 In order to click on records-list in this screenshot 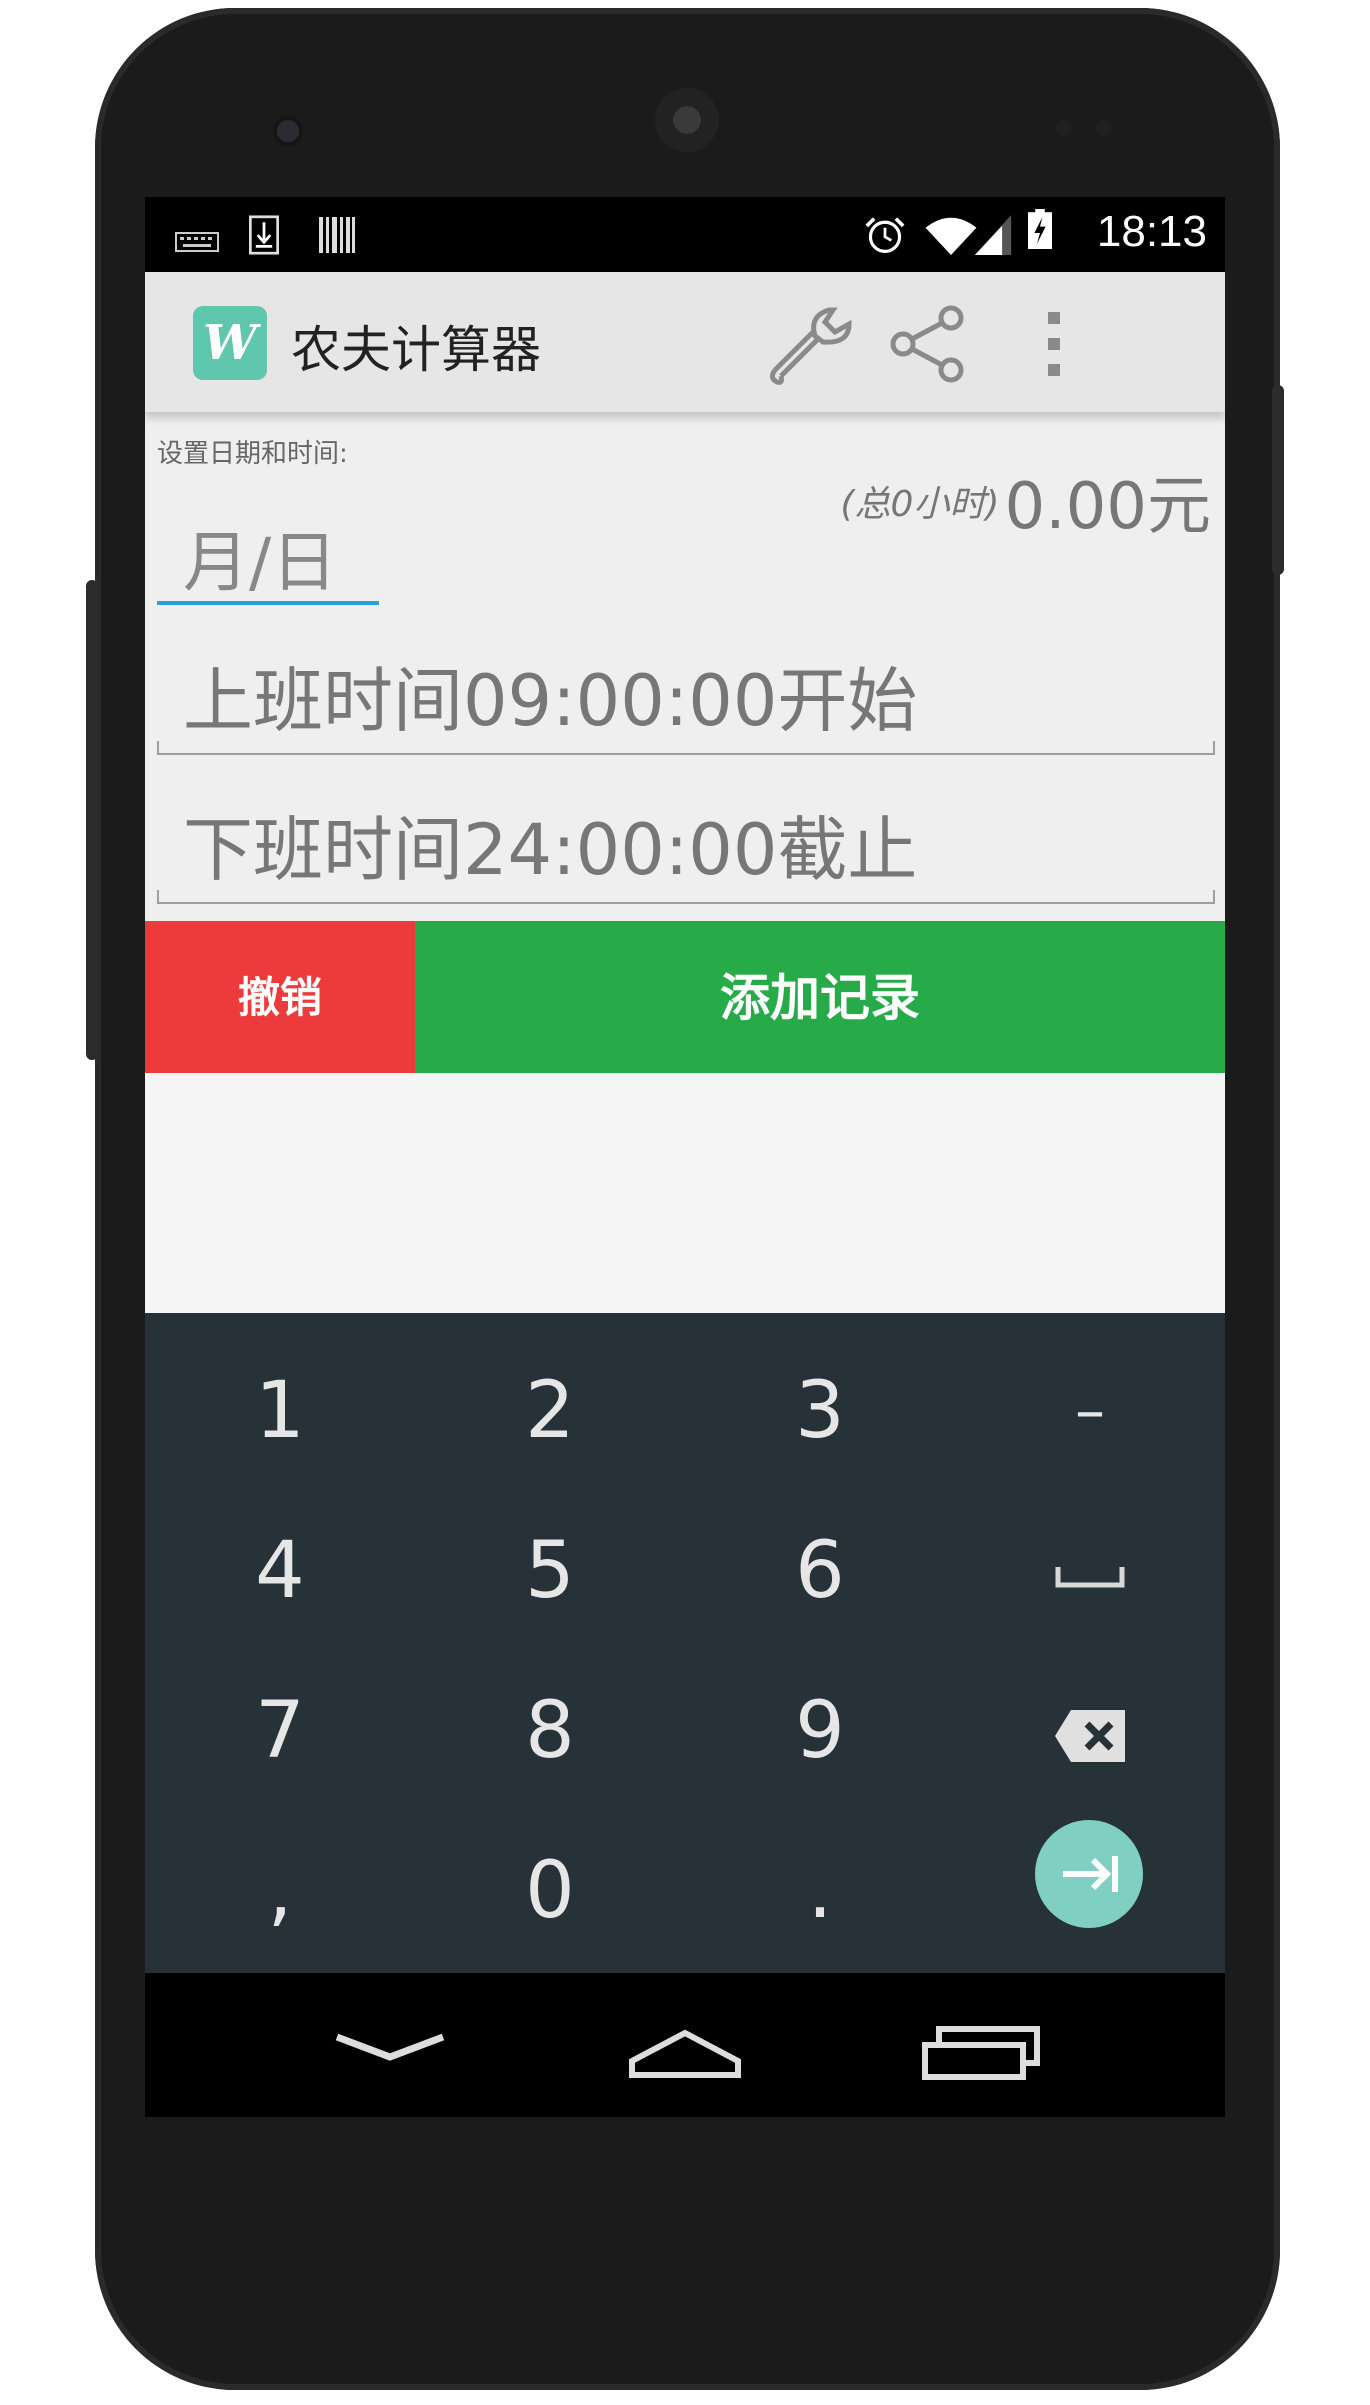, I will do `click(685, 1193)`.